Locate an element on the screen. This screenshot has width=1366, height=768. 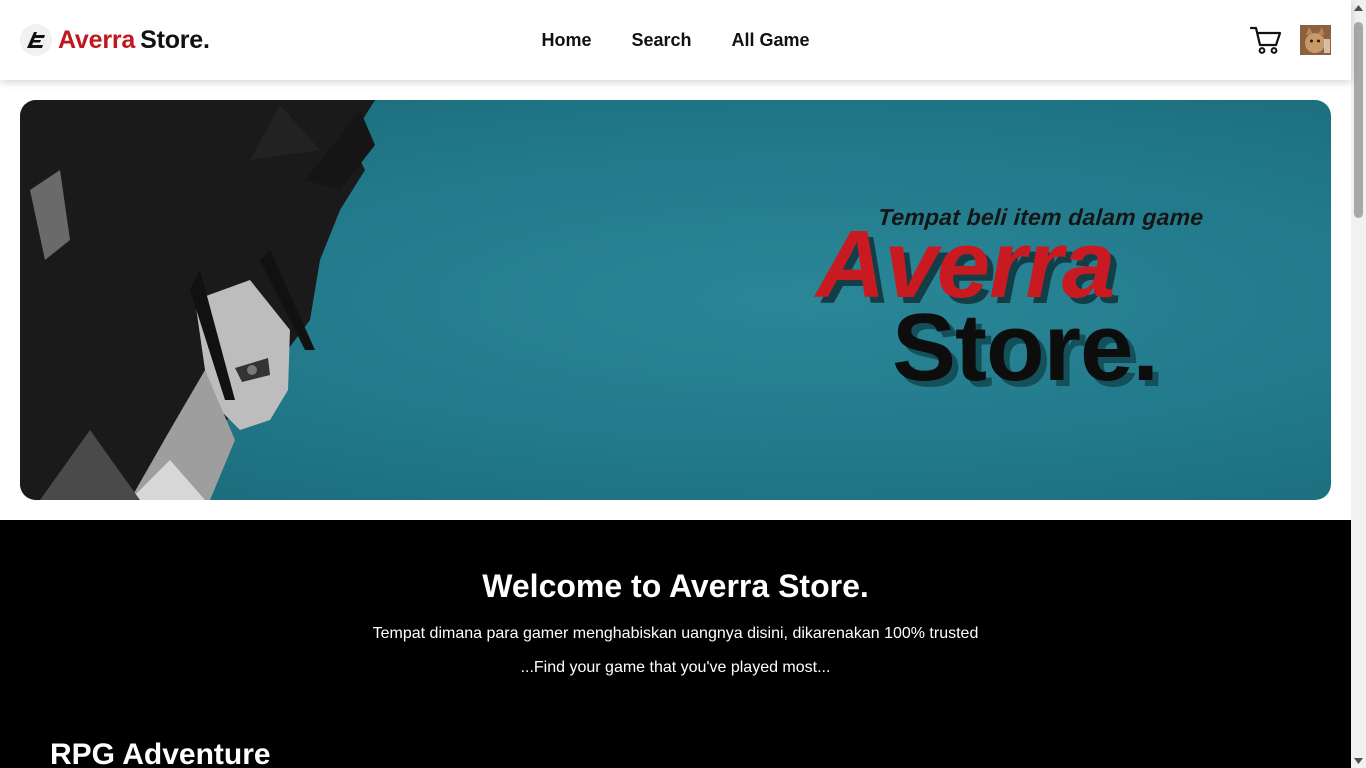
section-heading-rpg-adventure: RPG Adventure is located at coordinates (160, 753).